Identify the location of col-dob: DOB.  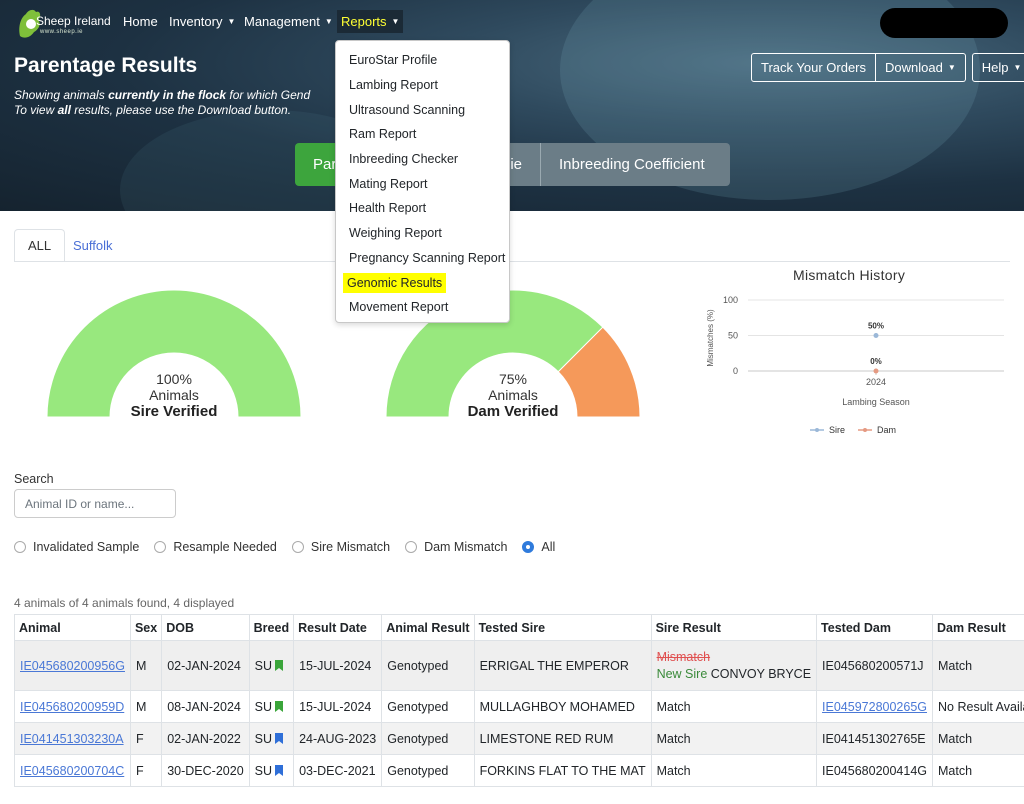
(205, 627).